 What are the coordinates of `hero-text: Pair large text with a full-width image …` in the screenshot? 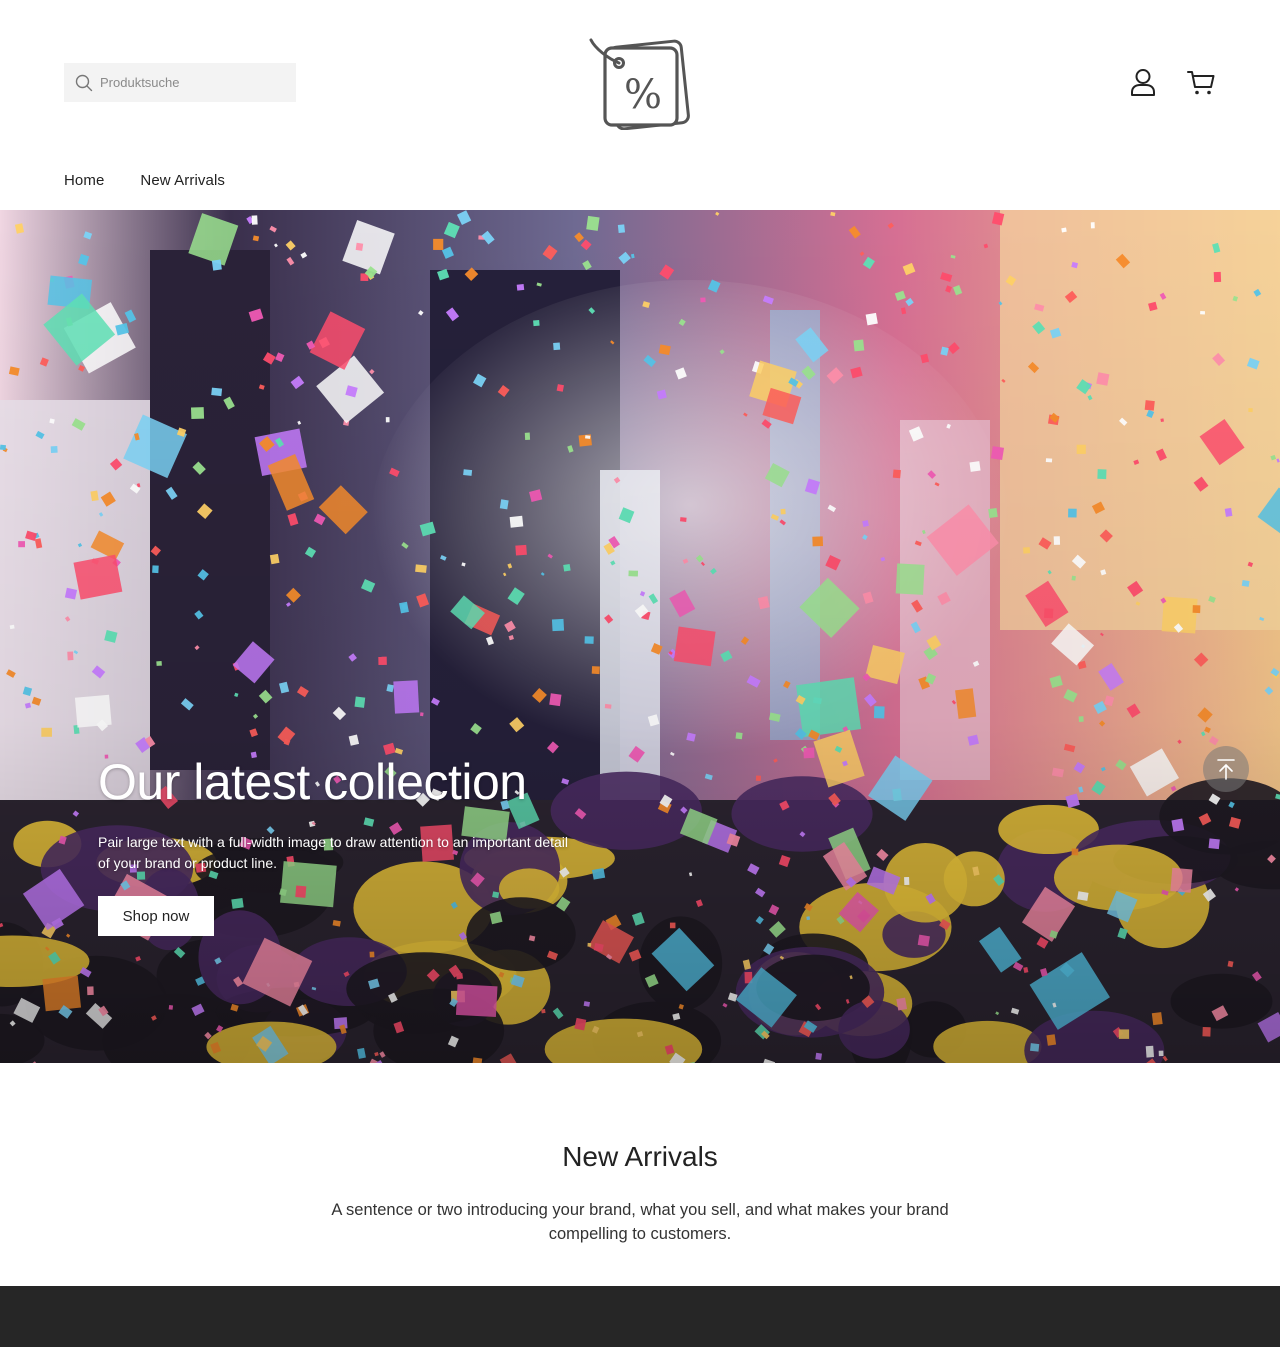 It's located at (333, 852).